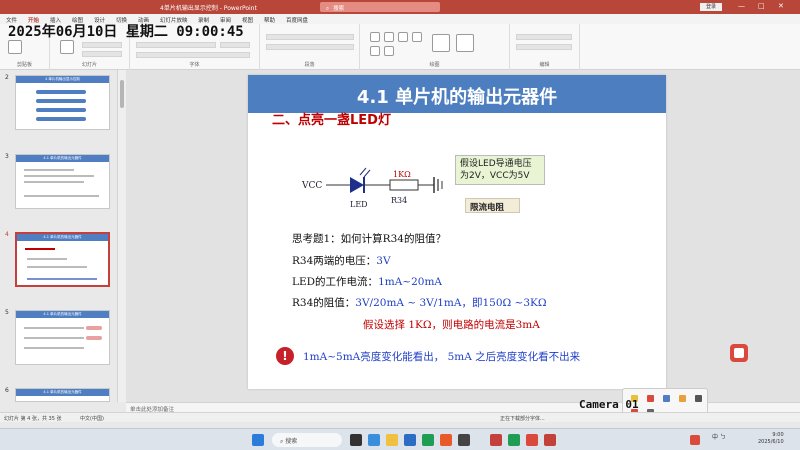 The image size is (800, 450). I want to click on replace-button, so click(544, 47).